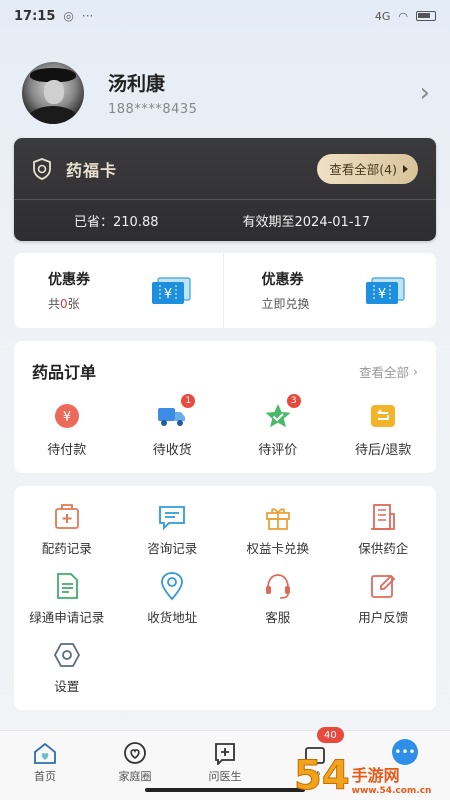 The height and width of the screenshot is (800, 450). Describe the element at coordinates (388, 371) in the screenshot. I see `orders-view-all-link: 查看全部 ›` at that location.